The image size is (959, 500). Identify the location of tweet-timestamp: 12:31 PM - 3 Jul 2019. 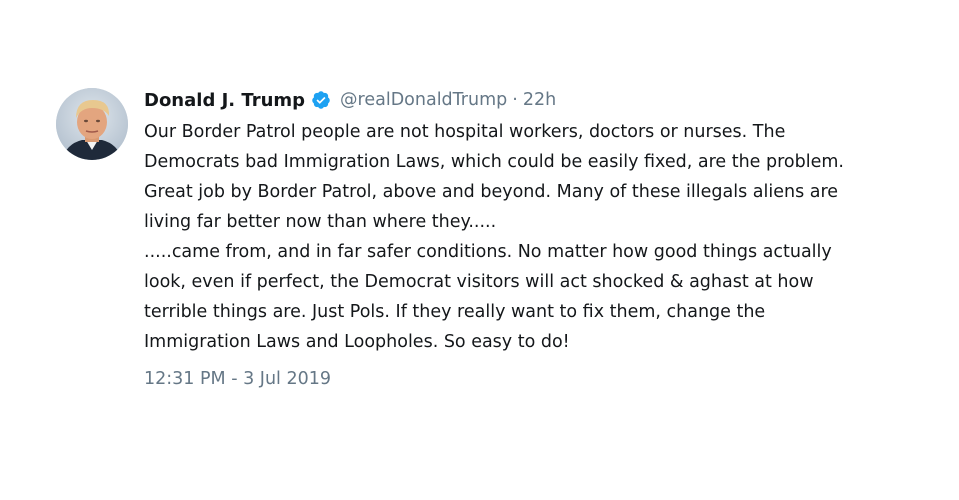
(539, 379).